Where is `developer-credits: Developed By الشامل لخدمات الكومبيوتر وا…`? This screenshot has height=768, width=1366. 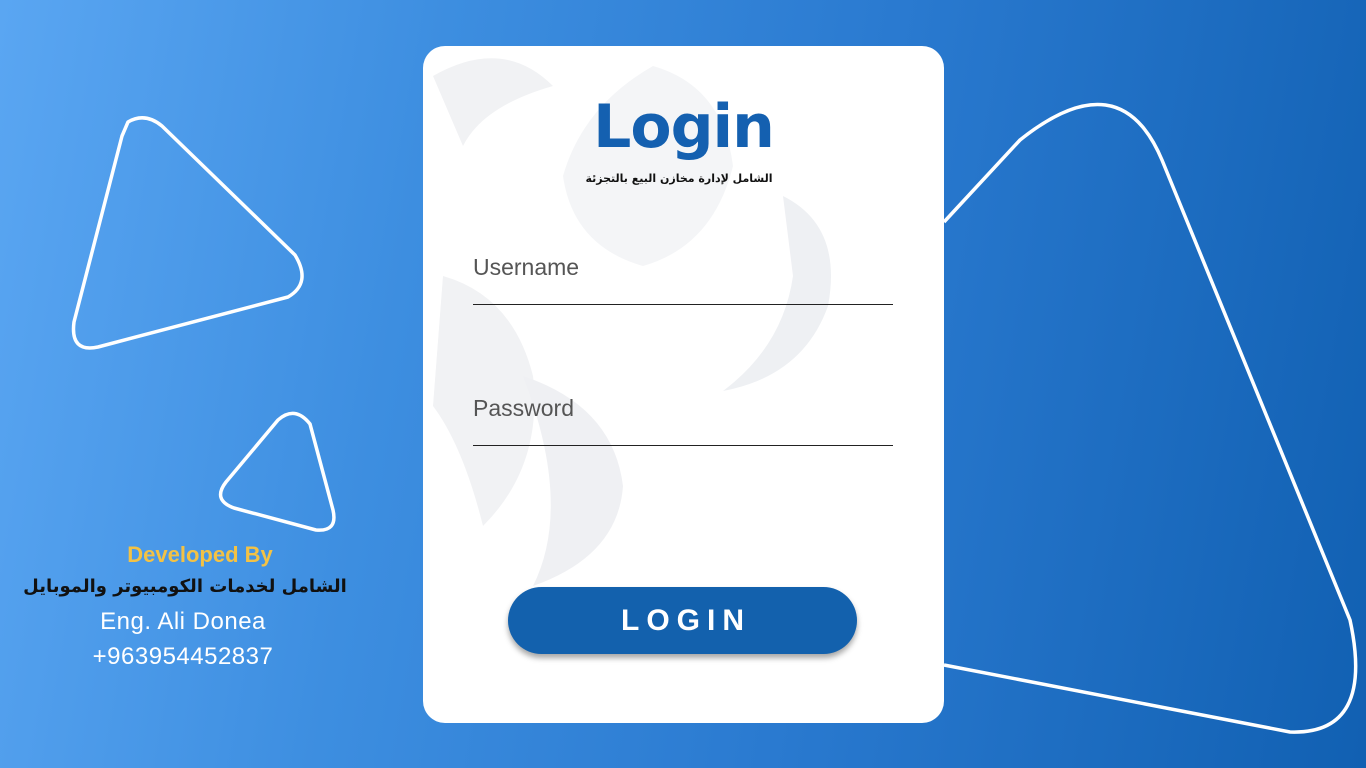 developer-credits: Developed By الشامل لخدمات الكومبيوتر وا… is located at coordinates (200, 606).